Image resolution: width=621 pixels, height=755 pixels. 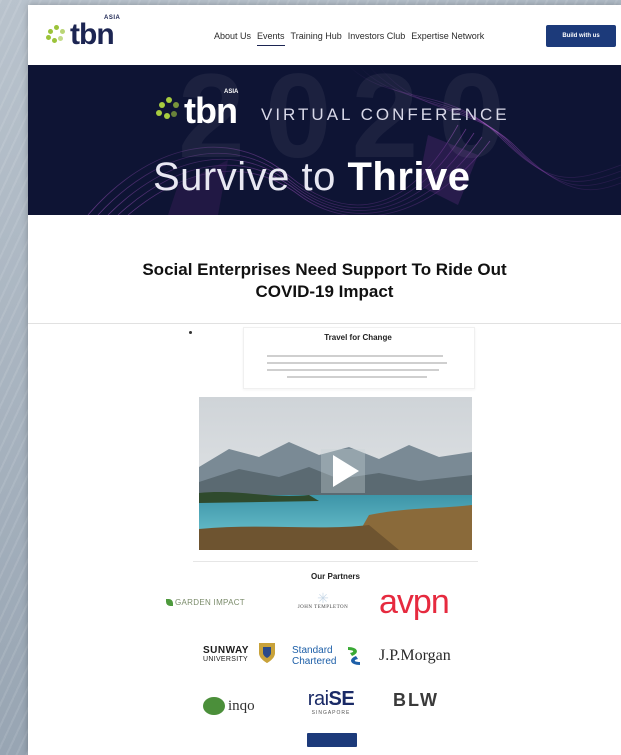 I want to click on banner-title: Survive to Thrive, so click(x=312, y=177).